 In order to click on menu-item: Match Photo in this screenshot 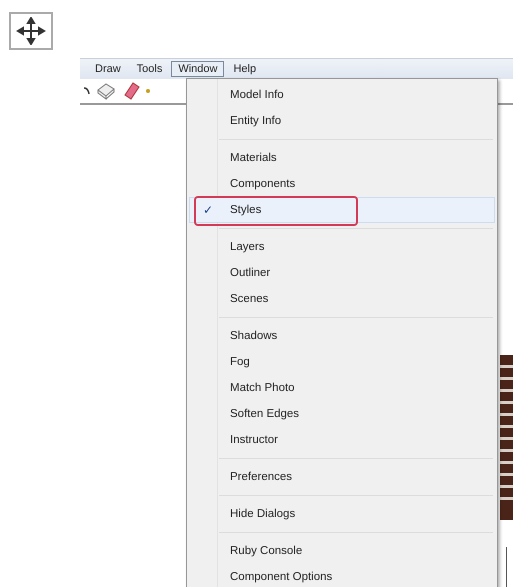, I will do `click(342, 388)`.